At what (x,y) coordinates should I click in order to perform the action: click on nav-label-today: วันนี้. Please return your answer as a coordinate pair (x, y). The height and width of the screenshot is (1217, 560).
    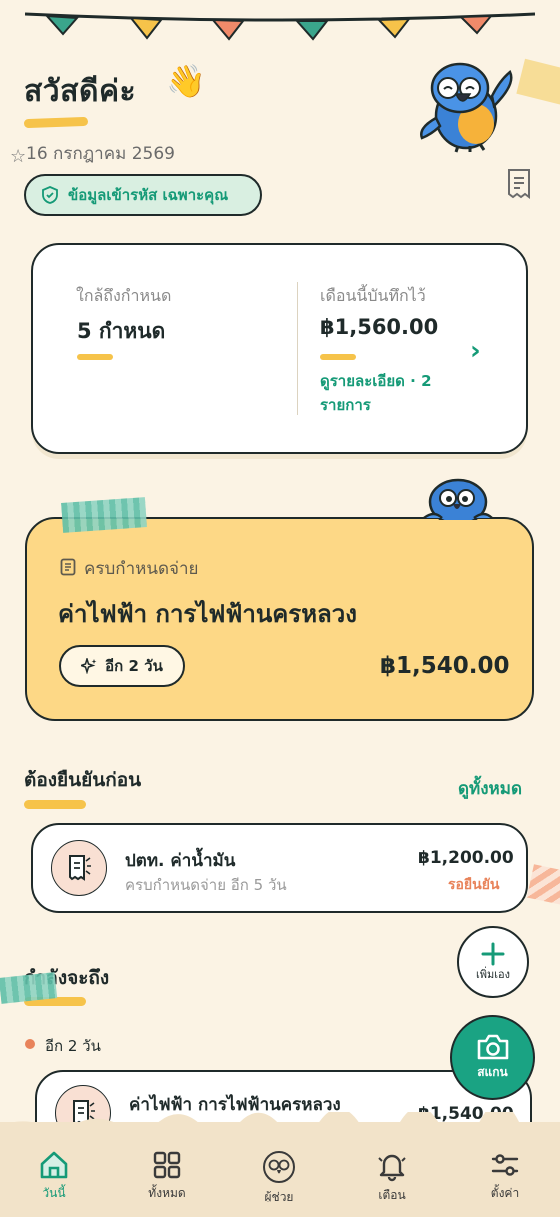
    Looking at the image, I should click on (54, 1192).